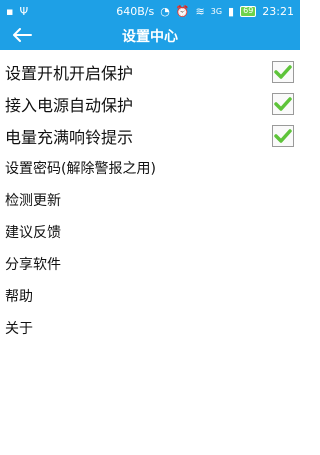 The height and width of the screenshot is (455, 320). Describe the element at coordinates (33, 201) in the screenshot. I see `setting-label: 检测更新` at that location.